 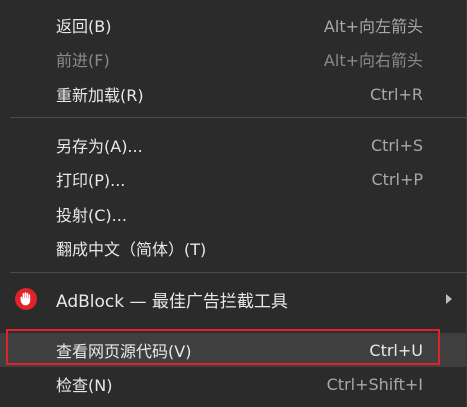 What do you see at coordinates (233, 384) in the screenshot?
I see `menu-item-inspect: 检查(N) Ctrl+Shift+I` at bounding box center [233, 384].